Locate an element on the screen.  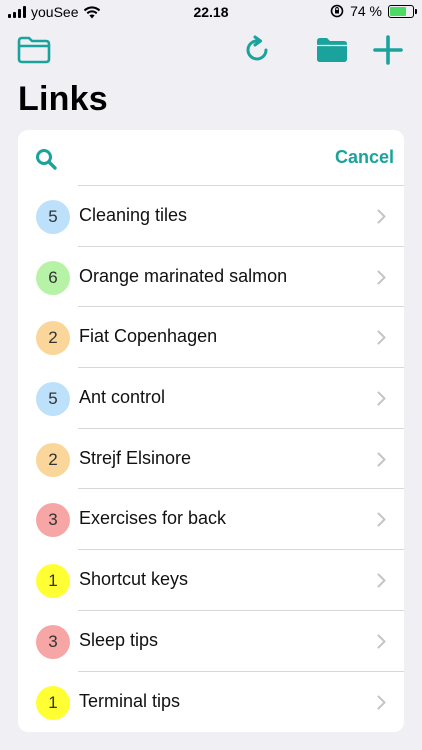
list-item: 3 Sleep tips is located at coordinates (211, 641).